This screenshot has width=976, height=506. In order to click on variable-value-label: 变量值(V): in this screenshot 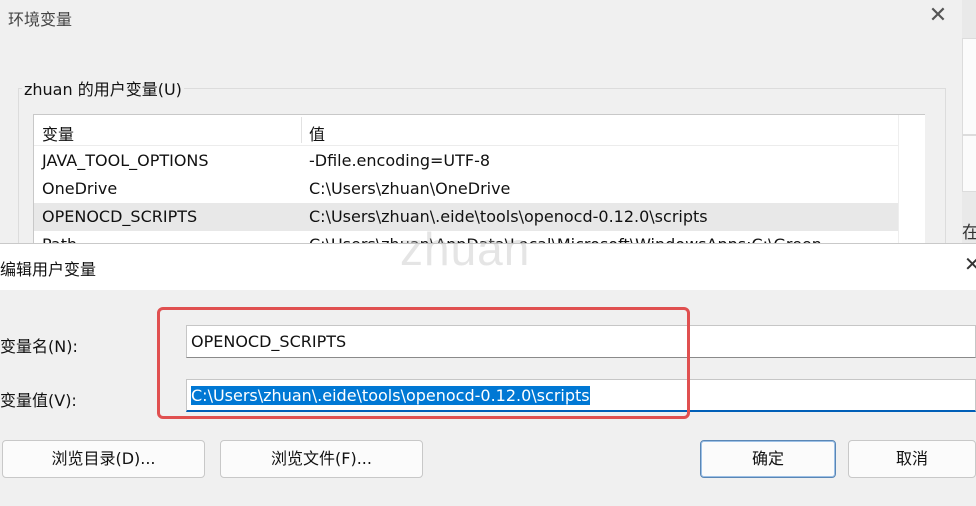, I will do `click(38, 400)`.